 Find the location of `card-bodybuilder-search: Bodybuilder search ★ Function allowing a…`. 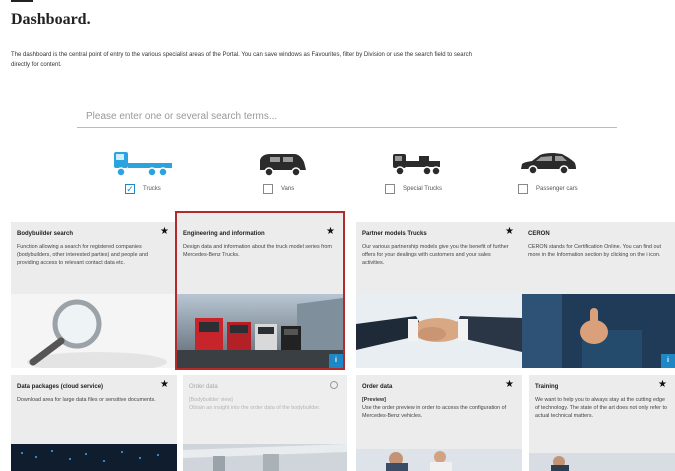

card-bodybuilder-search: Bodybuilder search ★ Function allowing a… is located at coordinates (94, 295).